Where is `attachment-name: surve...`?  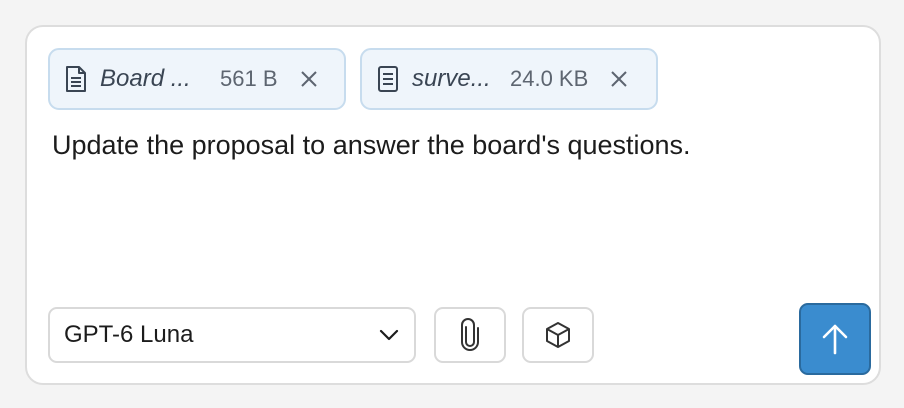 attachment-name: surve... is located at coordinates (451, 78).